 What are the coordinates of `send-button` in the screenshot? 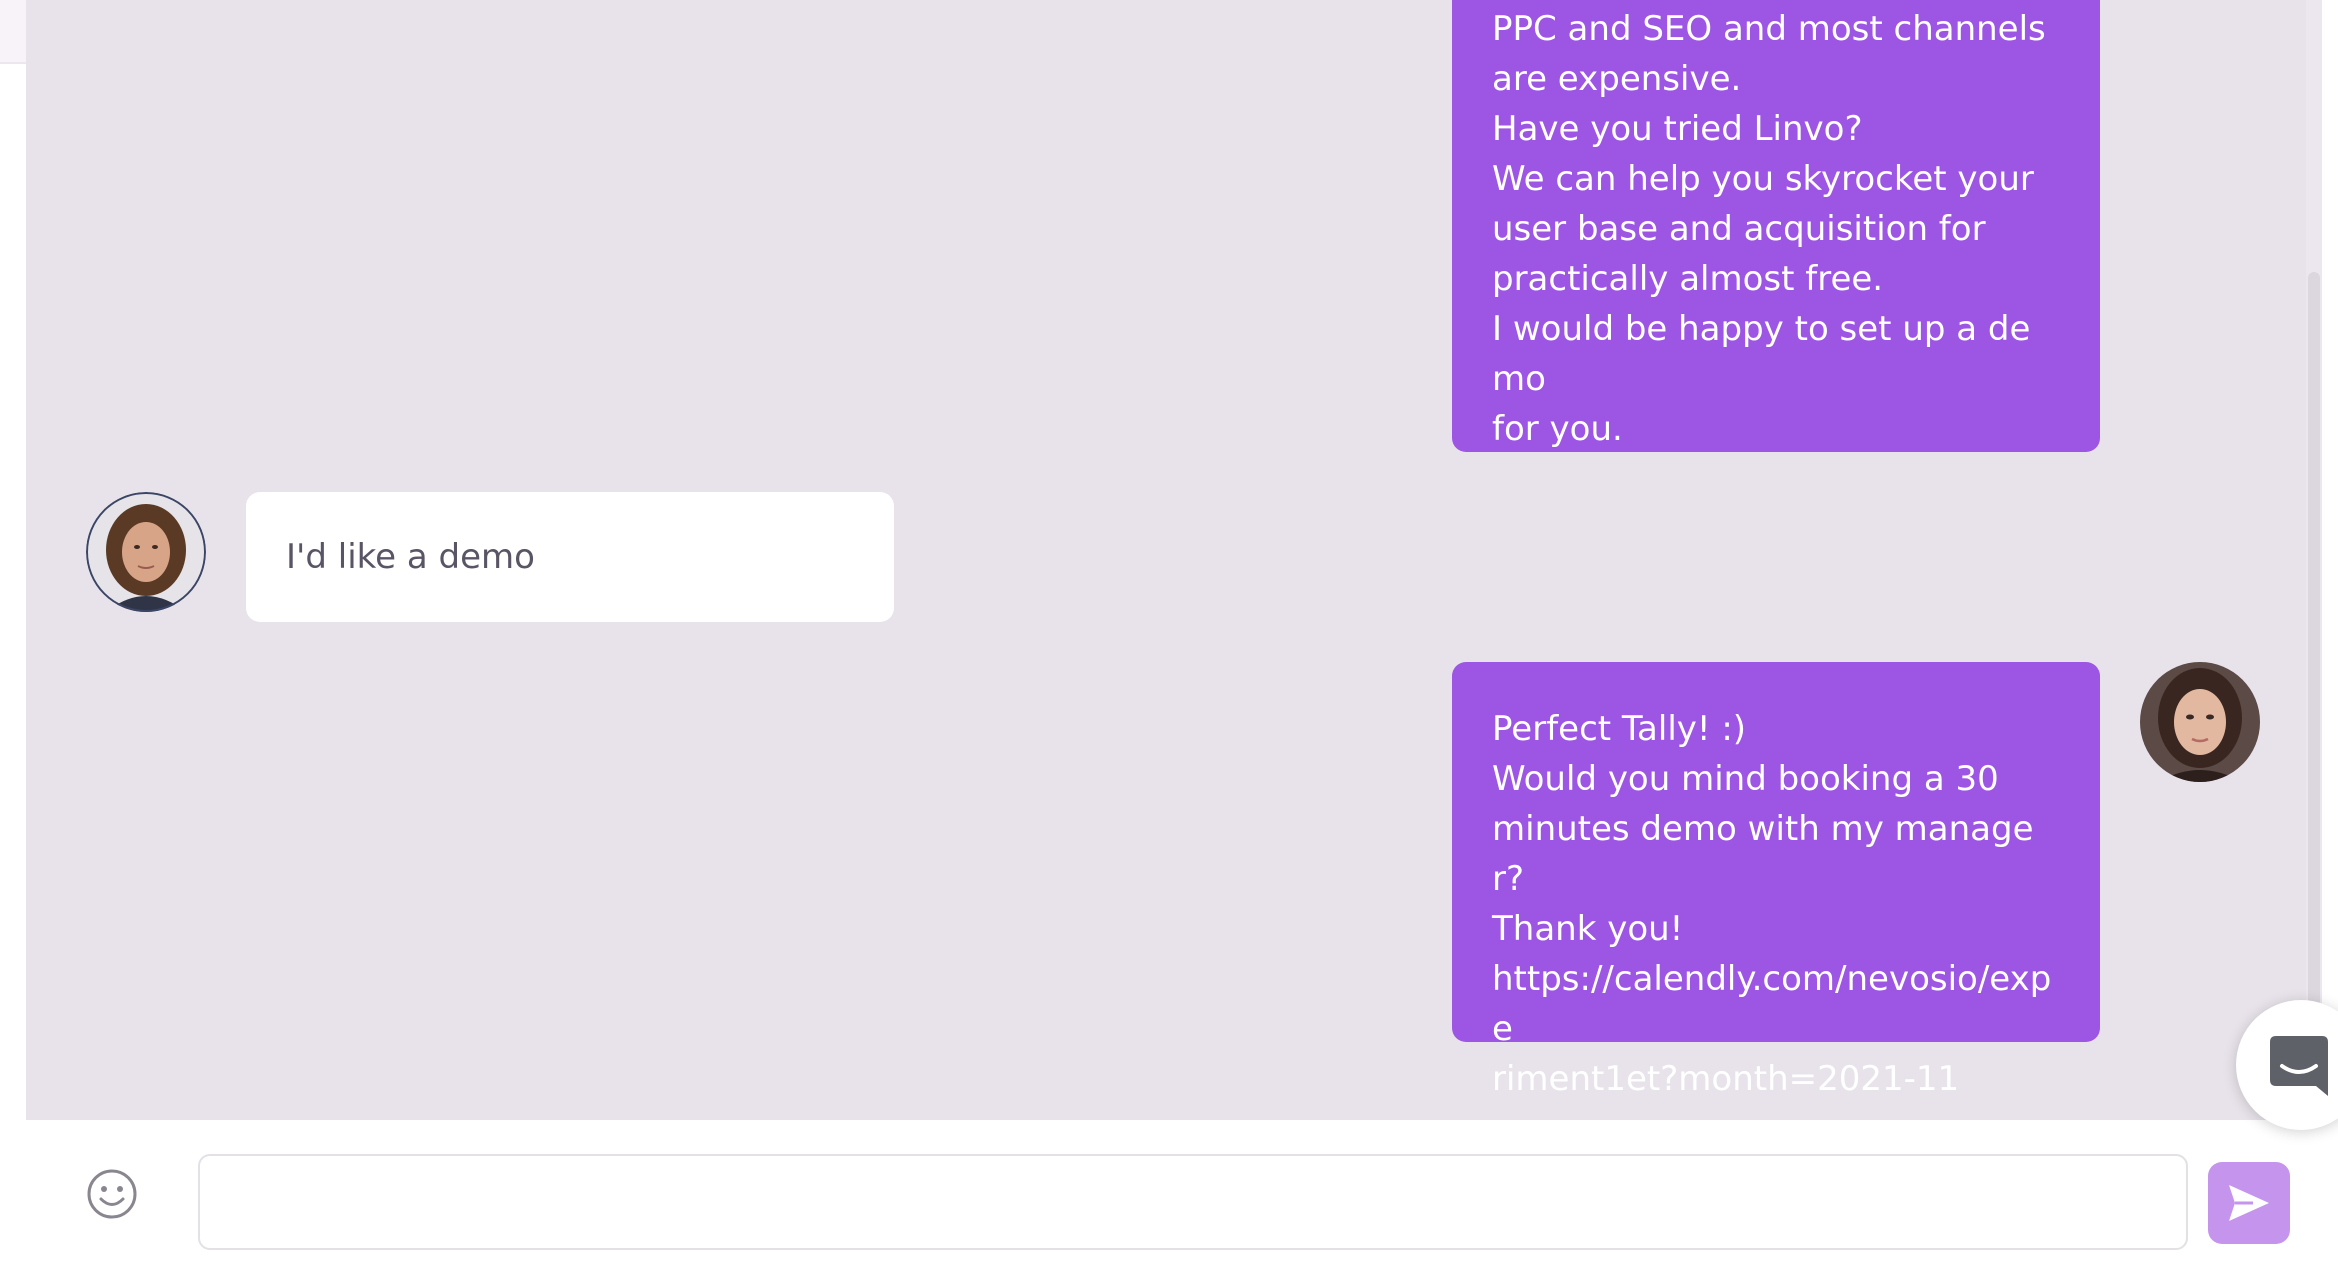 It's located at (2249, 1203).